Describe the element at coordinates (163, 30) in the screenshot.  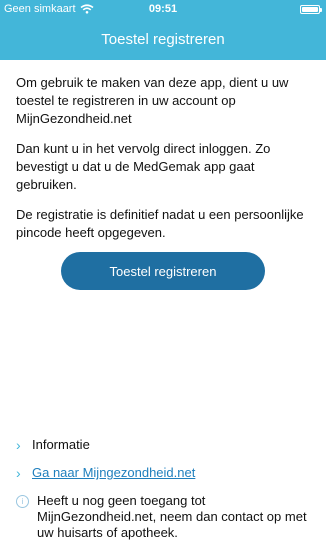
I see `header-bar: Geen simkaart 09:51 Toestel registreren` at that location.